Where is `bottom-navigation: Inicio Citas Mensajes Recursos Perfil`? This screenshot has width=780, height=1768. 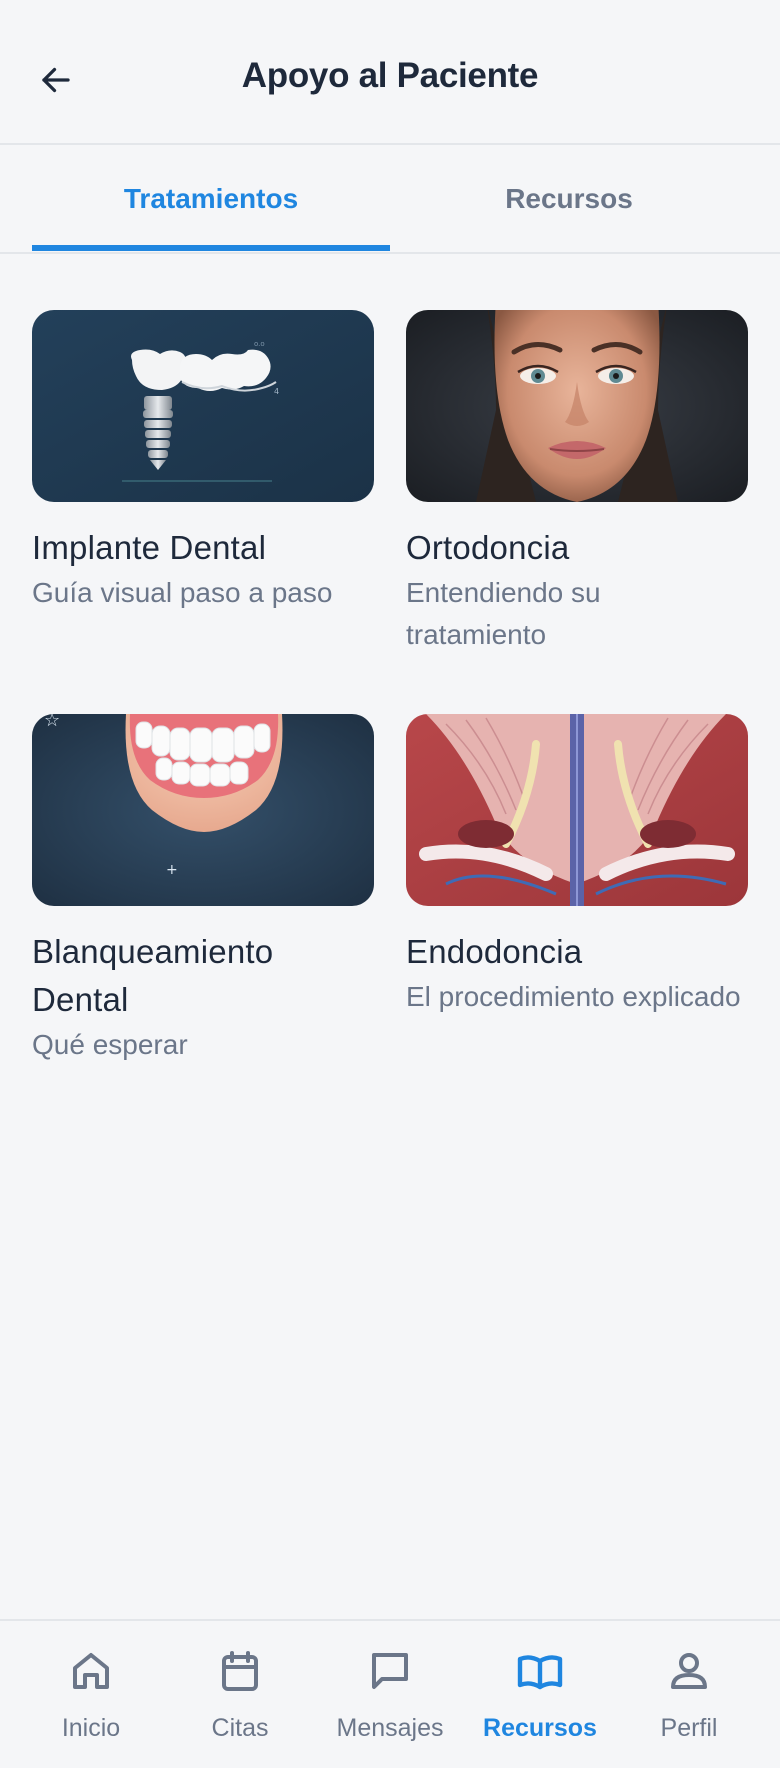 bottom-navigation: Inicio Citas Mensajes Recursos Perfil is located at coordinates (390, 1693).